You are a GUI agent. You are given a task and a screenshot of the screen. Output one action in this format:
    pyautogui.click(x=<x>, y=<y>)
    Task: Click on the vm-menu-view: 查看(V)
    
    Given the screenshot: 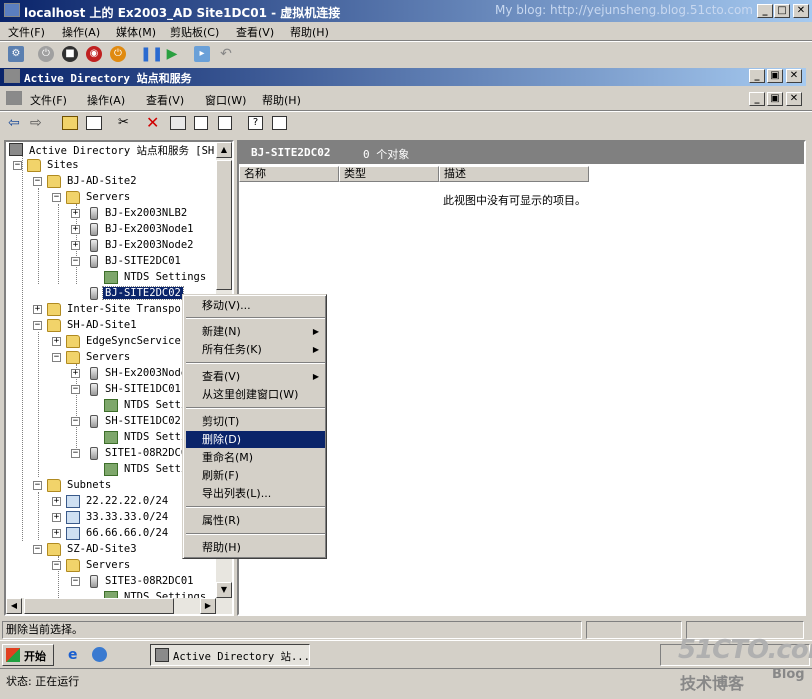 What is the action you would take?
    pyautogui.click(x=255, y=32)
    